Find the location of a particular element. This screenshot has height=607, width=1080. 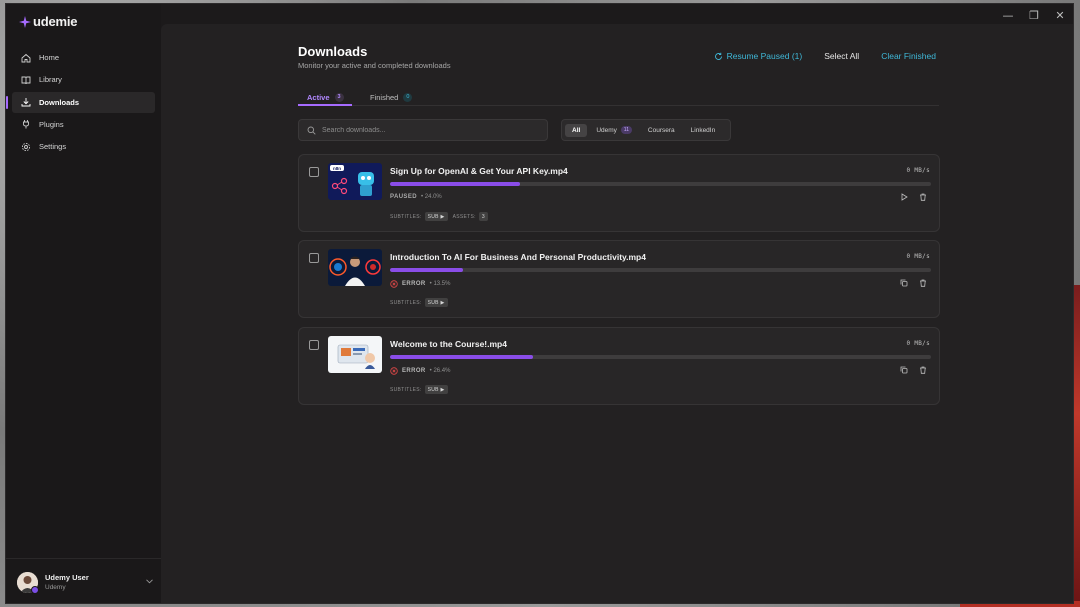

sidebar-item-settings: Settings is located at coordinates (83, 146).